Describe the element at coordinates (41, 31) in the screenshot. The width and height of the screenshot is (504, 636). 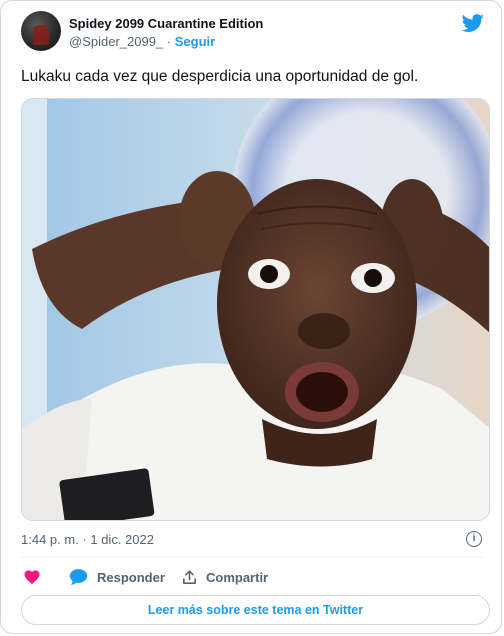
I see `author-avatar` at that location.